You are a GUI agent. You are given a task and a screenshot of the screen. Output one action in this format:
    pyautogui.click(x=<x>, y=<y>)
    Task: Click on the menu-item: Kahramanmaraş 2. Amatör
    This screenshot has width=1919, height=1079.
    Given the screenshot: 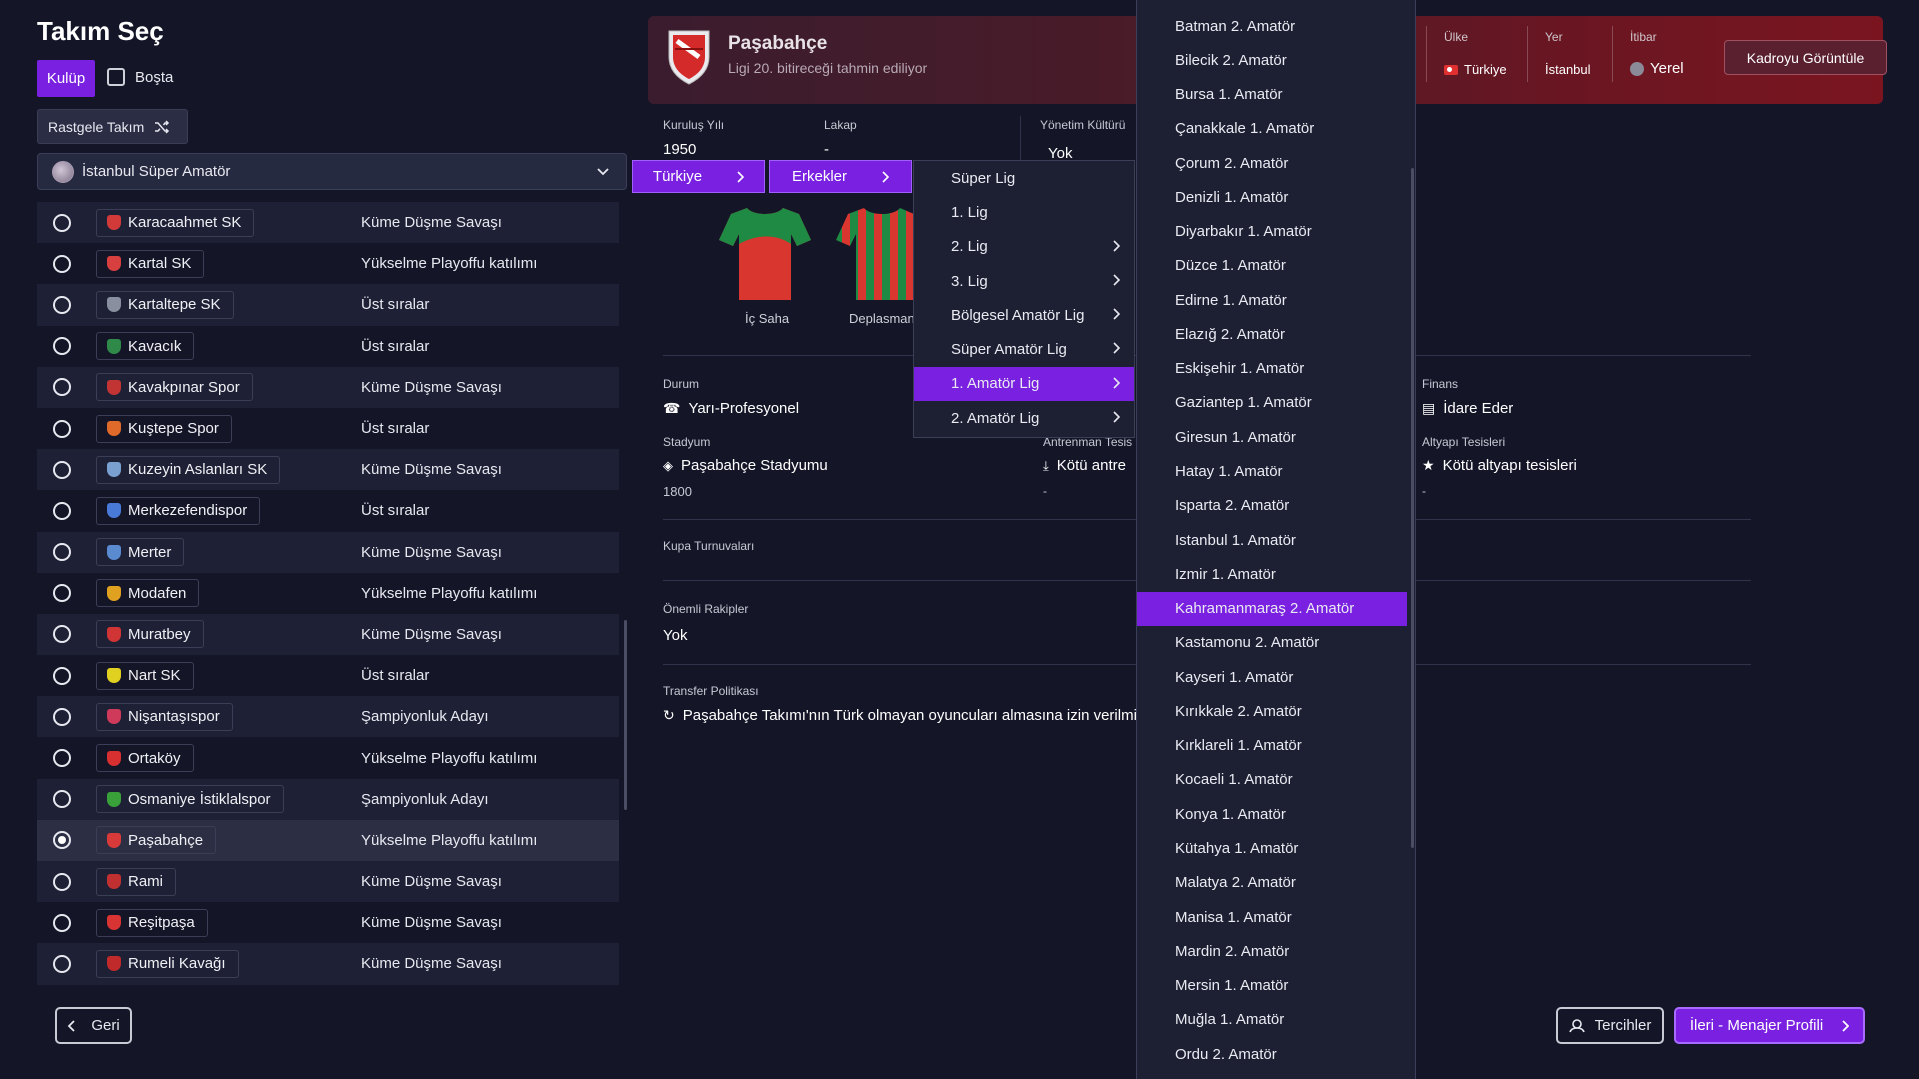 What is the action you would take?
    pyautogui.click(x=1272, y=608)
    